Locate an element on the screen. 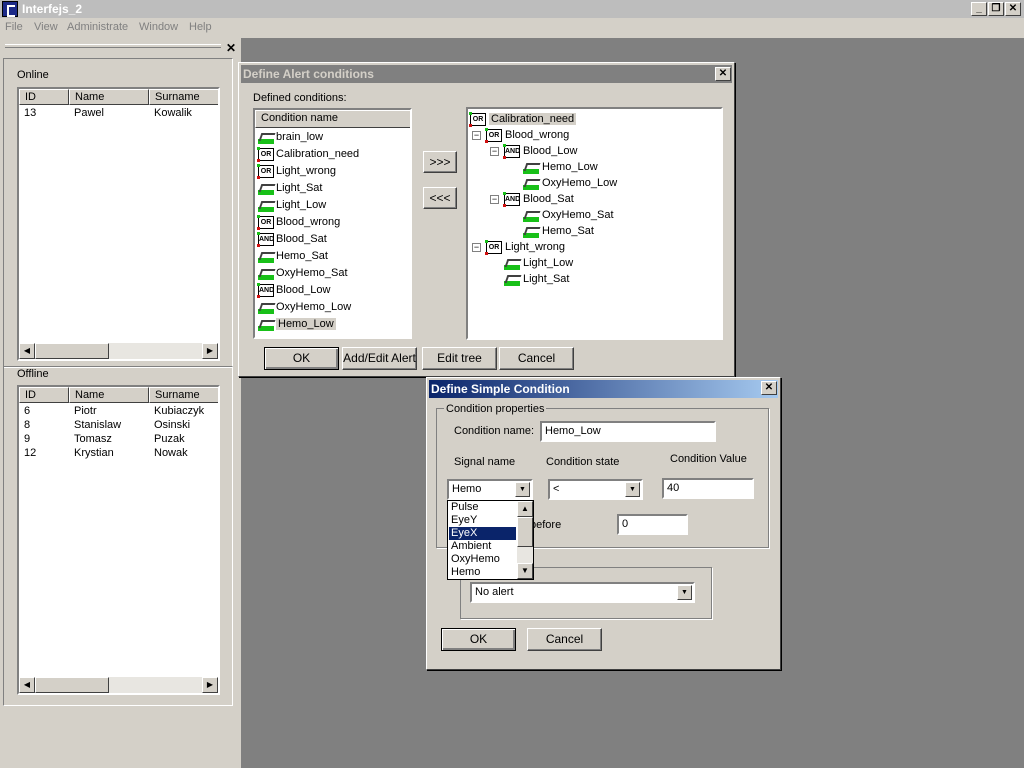 This screenshot has height=768, width=1024. alert-dialog-titlebar: Define Alert conditions is located at coordinates (486, 74).